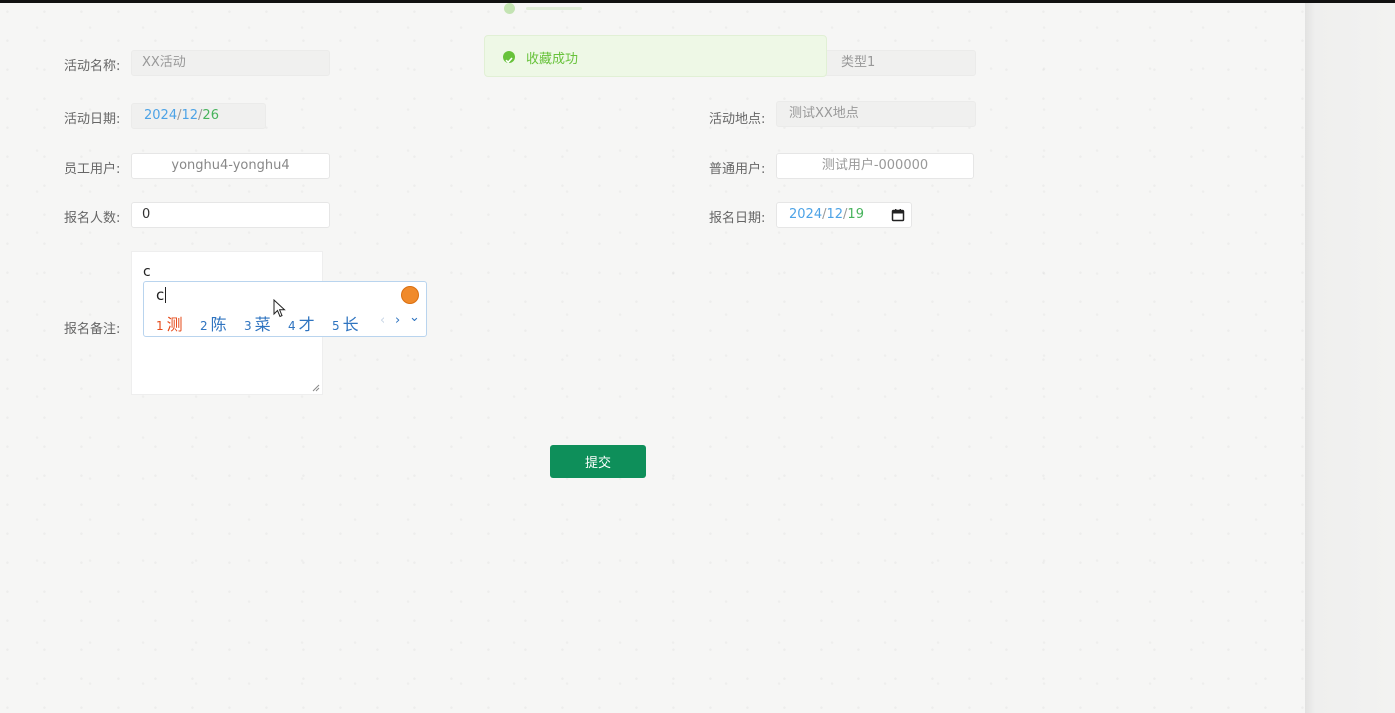 The height and width of the screenshot is (713, 1395). I want to click on ime-composition-text: c, so click(160, 295).